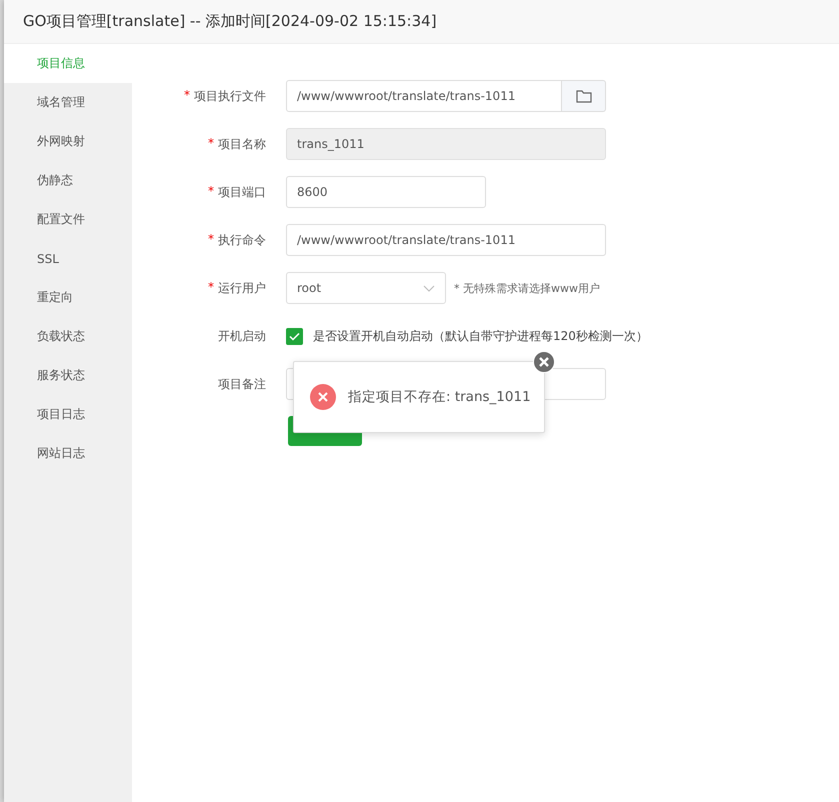  Describe the element at coordinates (386, 192) in the screenshot. I see `port-field: 8600` at that location.